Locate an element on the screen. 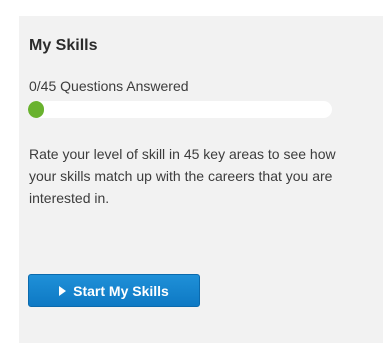 The height and width of the screenshot is (343, 383). progress-bar is located at coordinates (180, 109).